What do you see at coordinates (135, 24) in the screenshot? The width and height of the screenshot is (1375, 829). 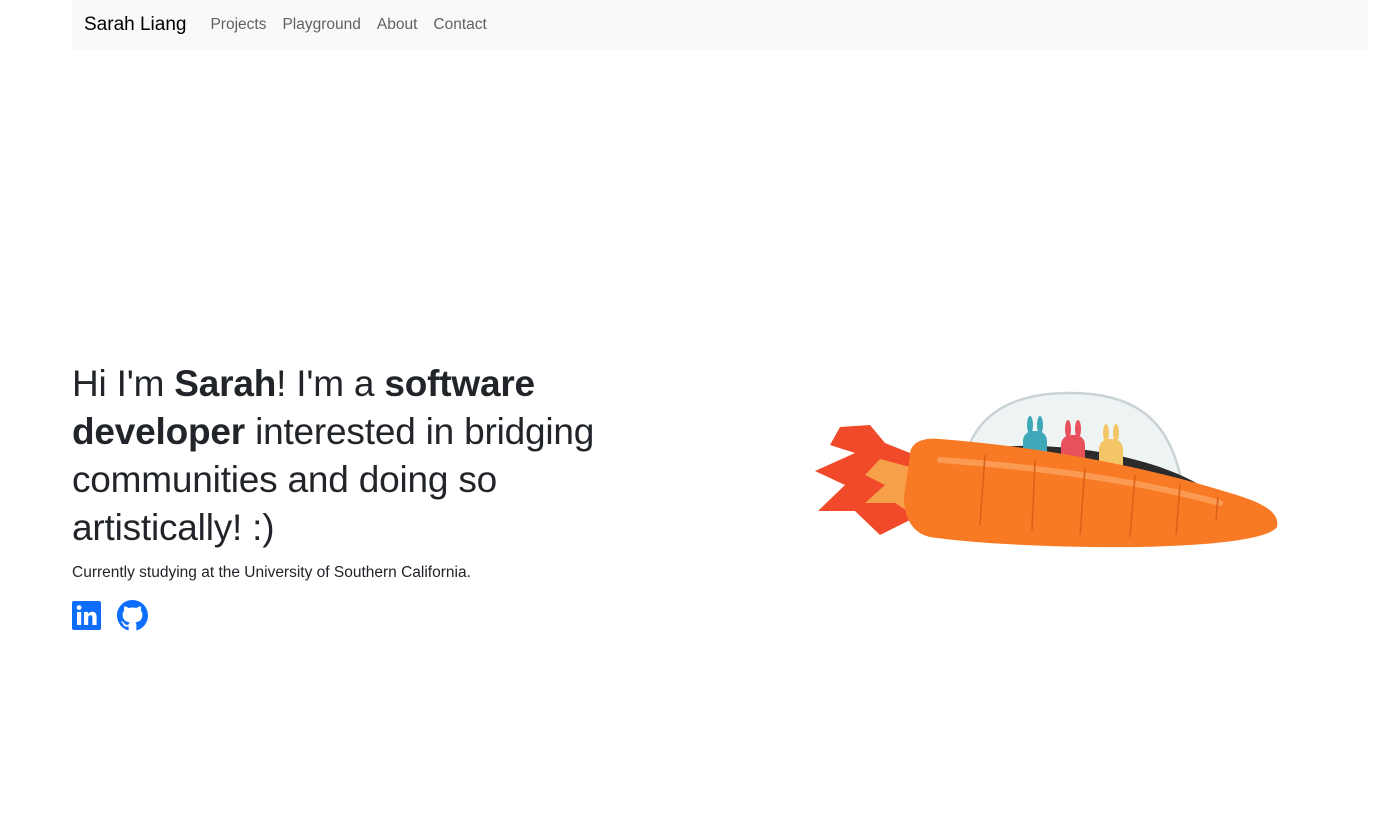 I see `brand-link: Sarah Liang` at bounding box center [135, 24].